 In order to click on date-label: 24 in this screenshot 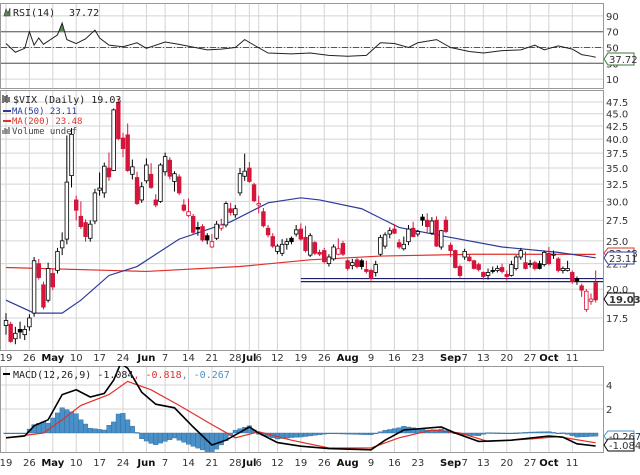, I will do `click(123, 358)`.